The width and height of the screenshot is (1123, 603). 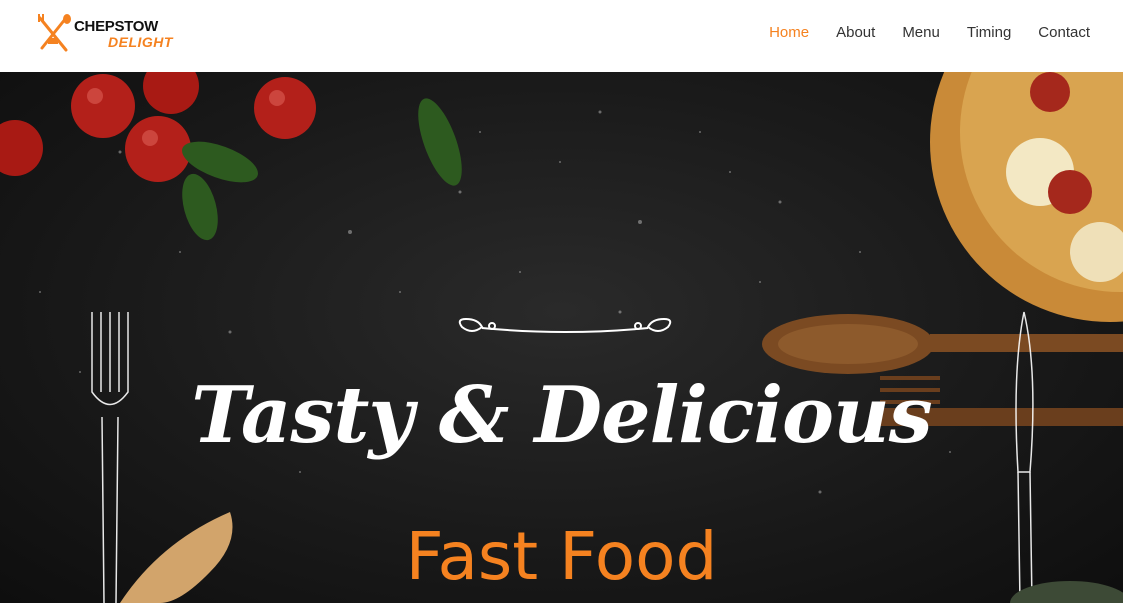 What do you see at coordinates (1064, 32) in the screenshot?
I see `nav-contact-link: Contact` at bounding box center [1064, 32].